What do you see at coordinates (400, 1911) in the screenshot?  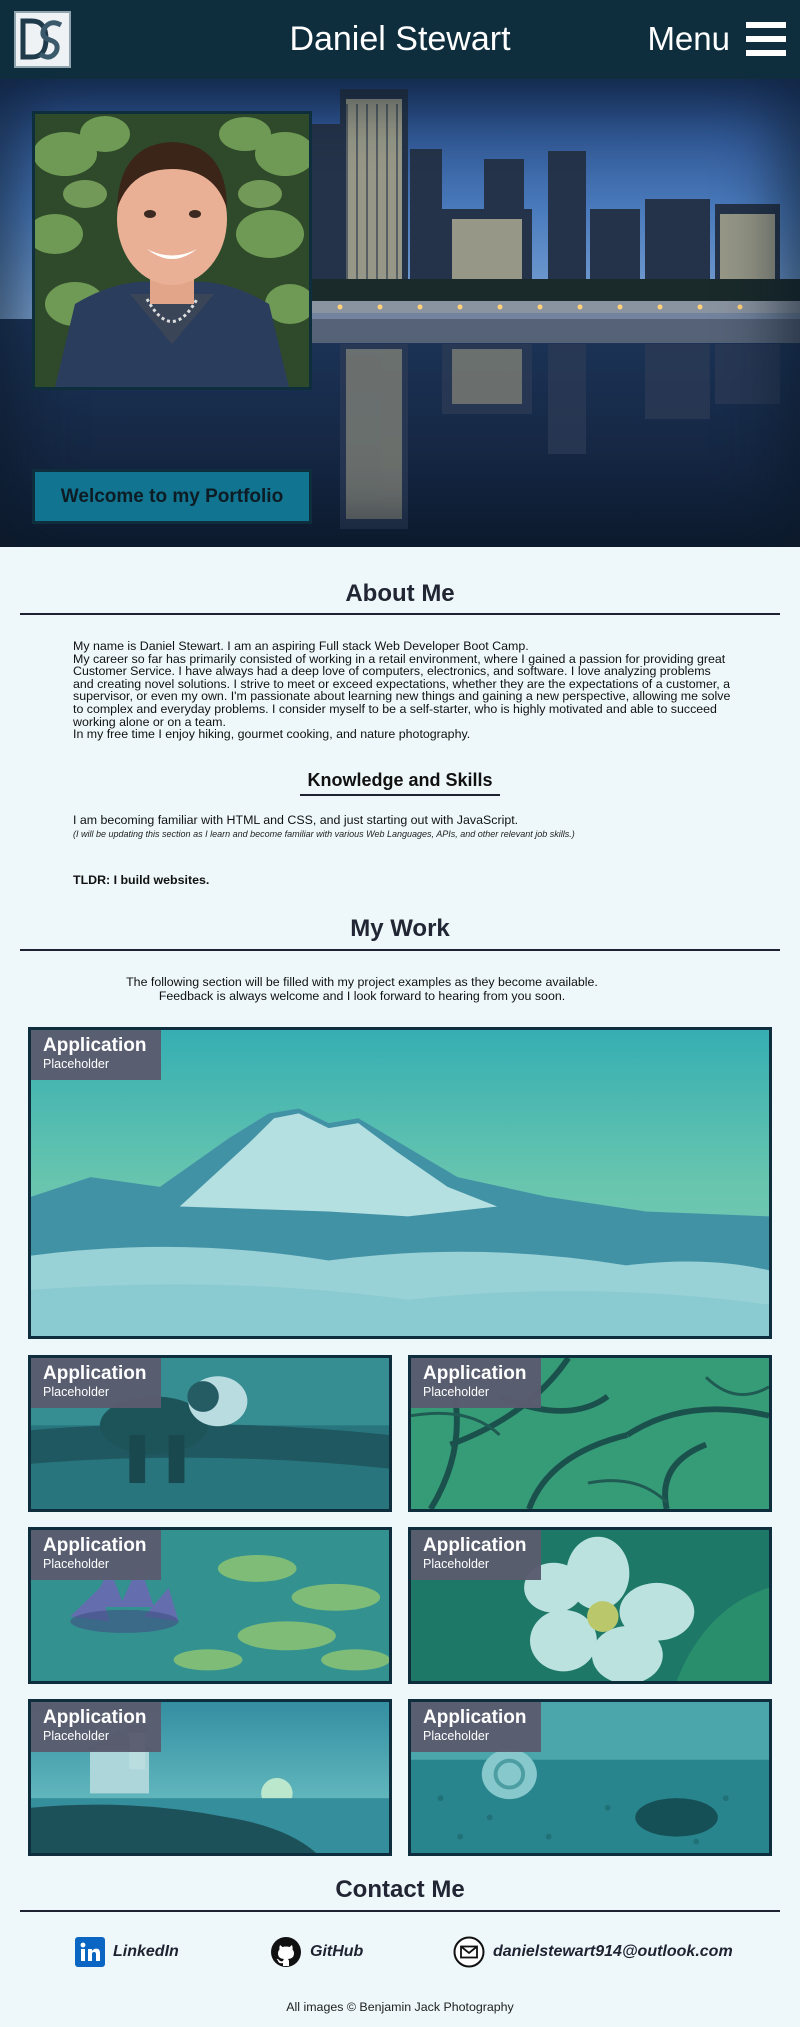 I see `contact-divider` at bounding box center [400, 1911].